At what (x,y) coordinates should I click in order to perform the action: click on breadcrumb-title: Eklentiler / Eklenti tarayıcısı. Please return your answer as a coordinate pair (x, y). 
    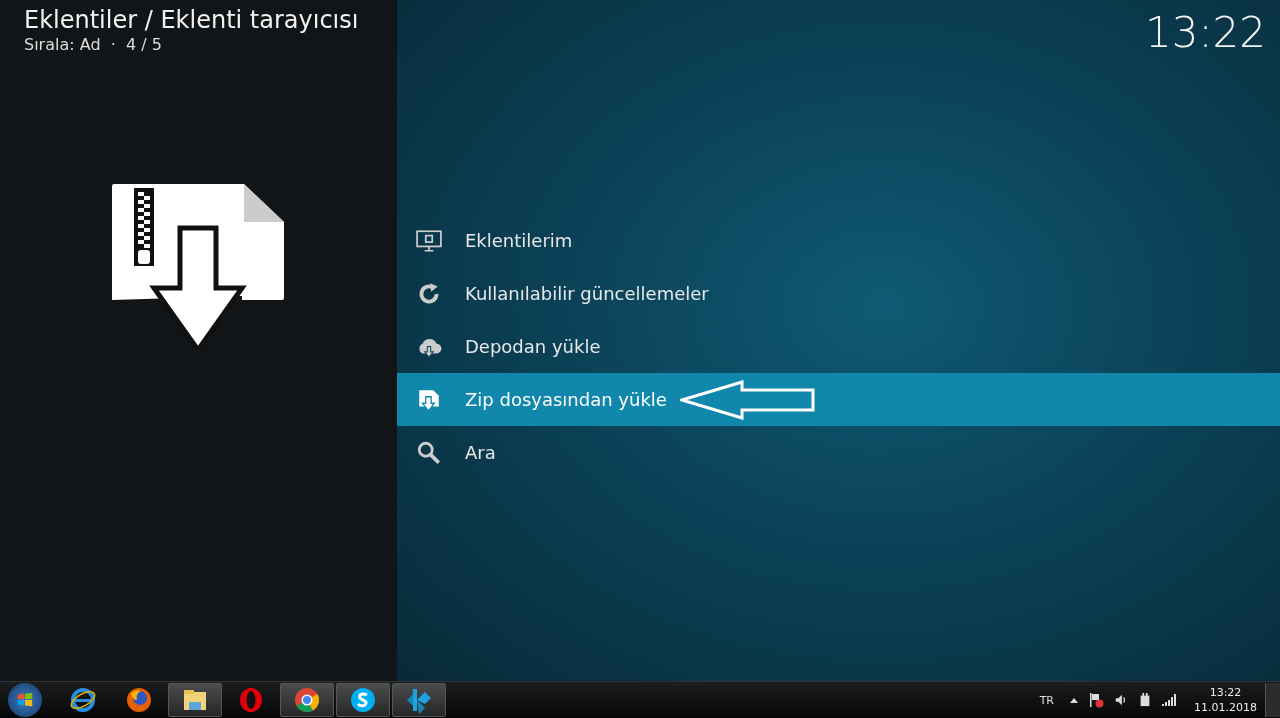
    Looking at the image, I should click on (192, 20).